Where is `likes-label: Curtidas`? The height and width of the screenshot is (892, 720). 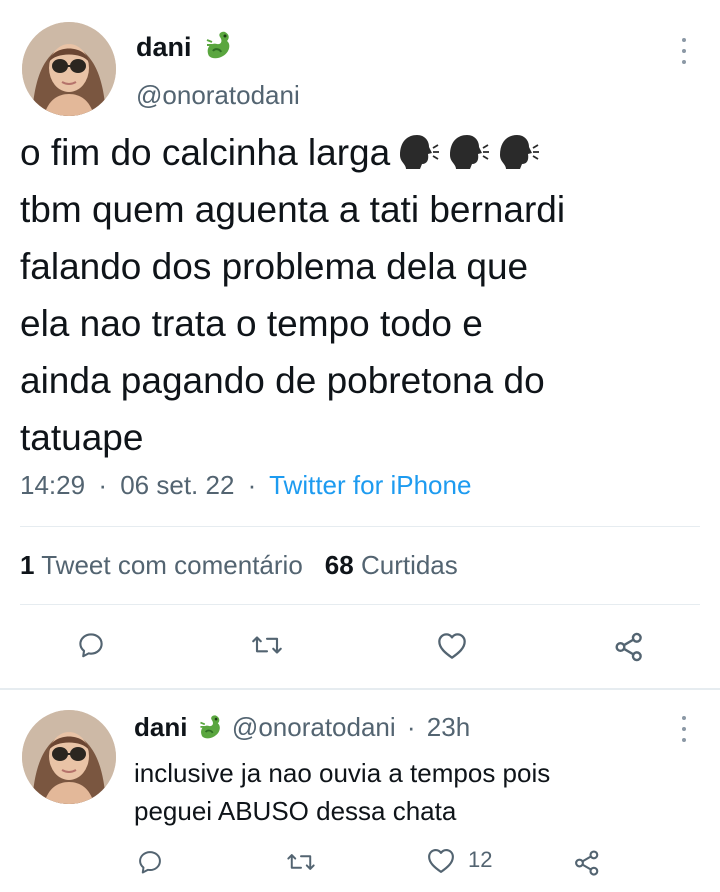
likes-label: Curtidas is located at coordinates (409, 565).